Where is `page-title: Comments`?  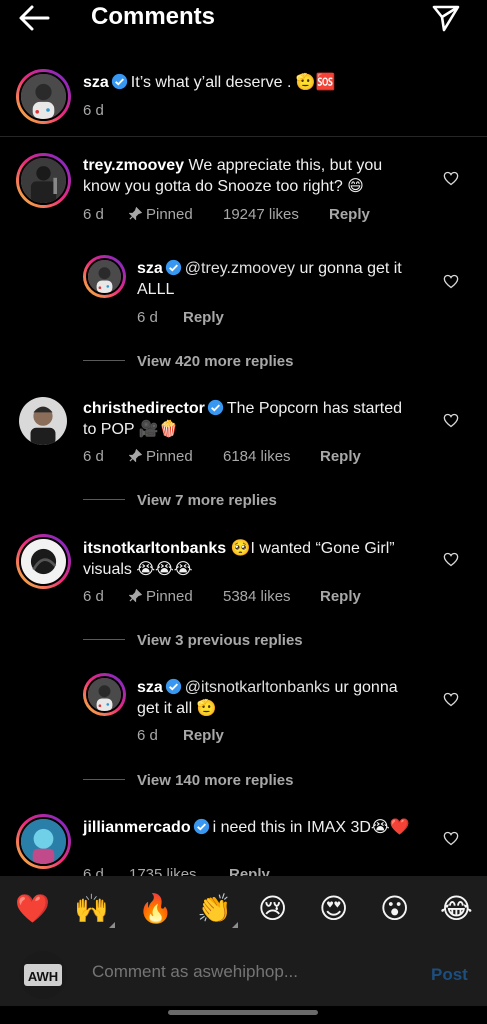 page-title: Comments is located at coordinates (153, 16).